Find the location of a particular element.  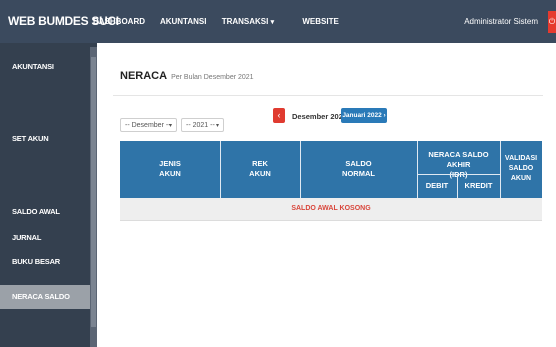

next-month-button: Januari 2022 › is located at coordinates (364, 115).